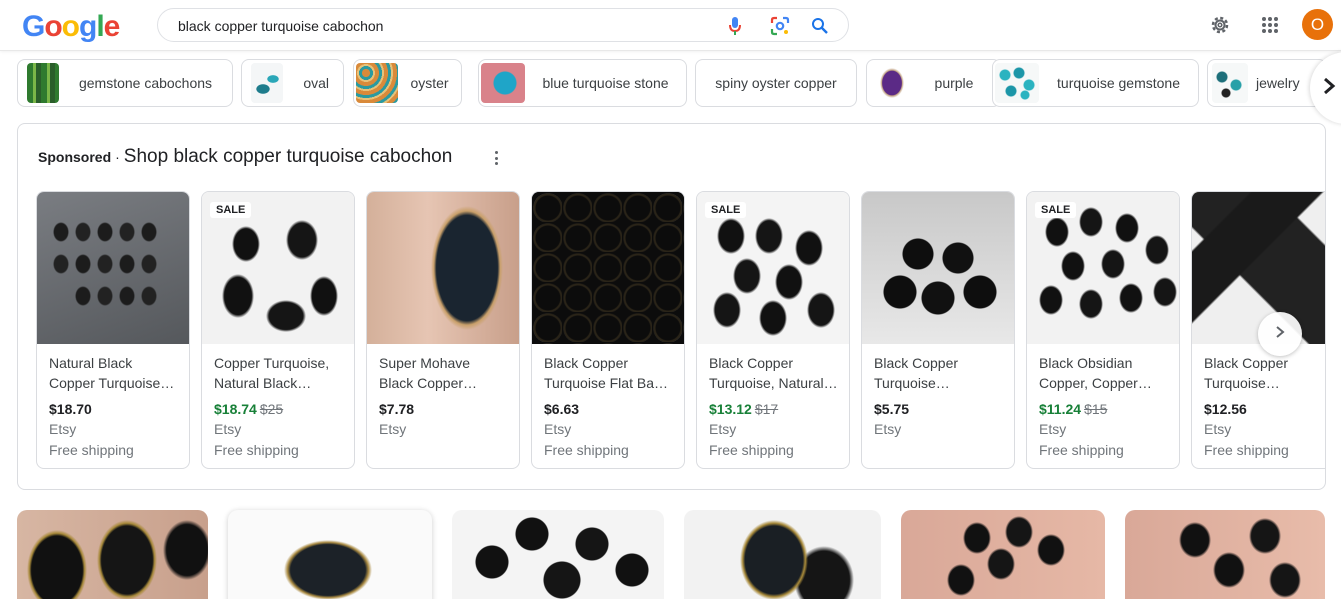  What do you see at coordinates (1225, 409) in the screenshot?
I see `product-price: $12.56` at bounding box center [1225, 409].